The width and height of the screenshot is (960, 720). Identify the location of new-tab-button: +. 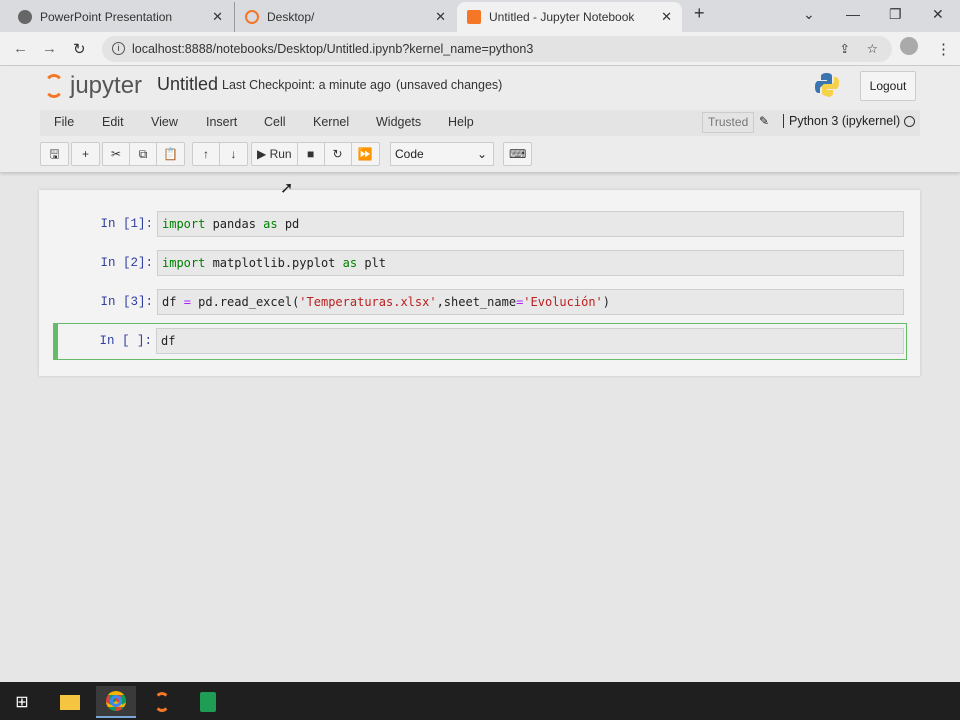
(699, 13).